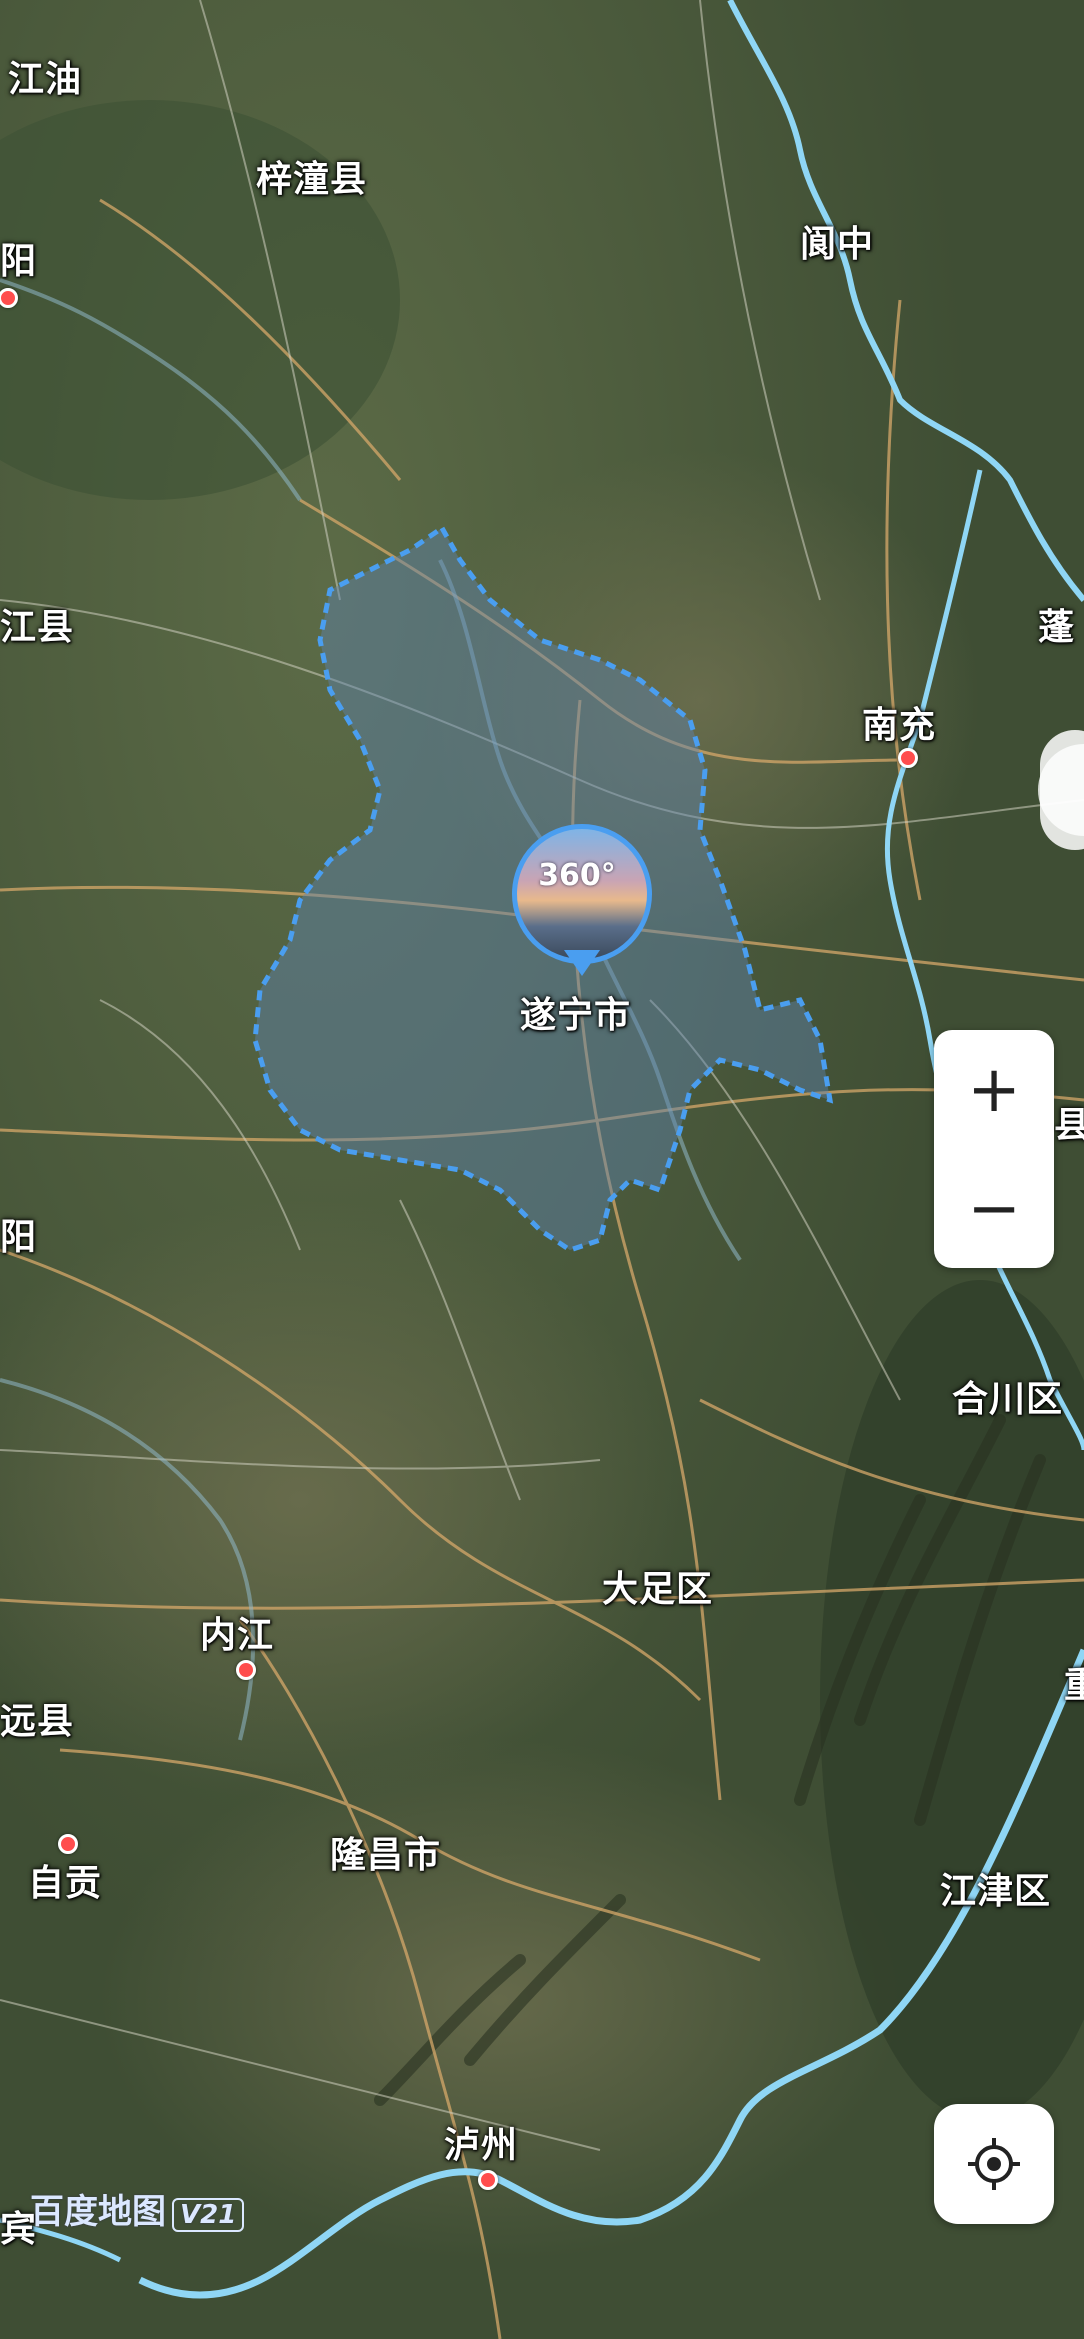  I want to click on panorama-thumbnail, so click(582, 894).